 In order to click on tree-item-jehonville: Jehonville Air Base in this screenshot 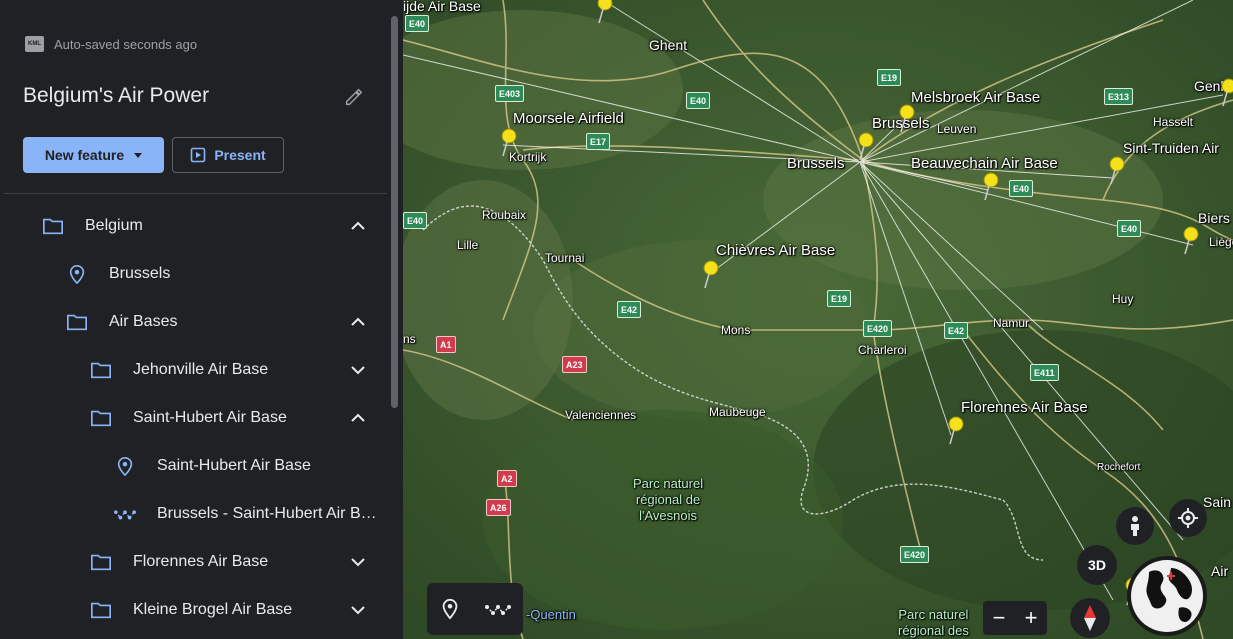, I will do `click(194, 370)`.